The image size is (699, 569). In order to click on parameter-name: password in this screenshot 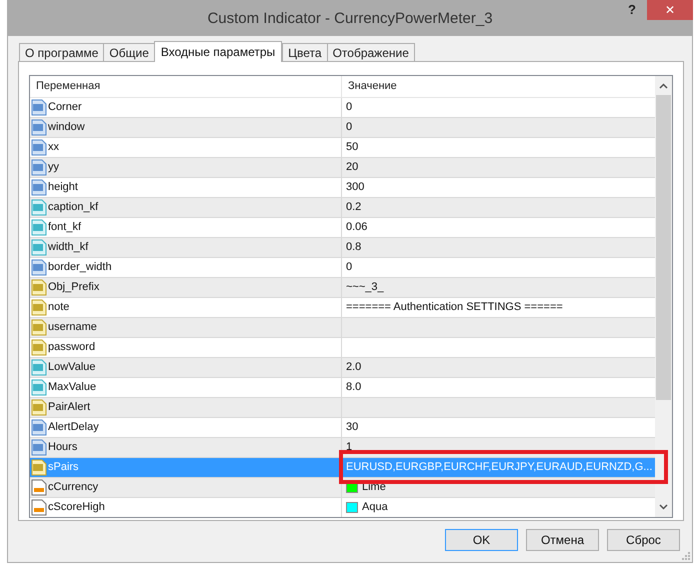, I will do `click(72, 348)`.